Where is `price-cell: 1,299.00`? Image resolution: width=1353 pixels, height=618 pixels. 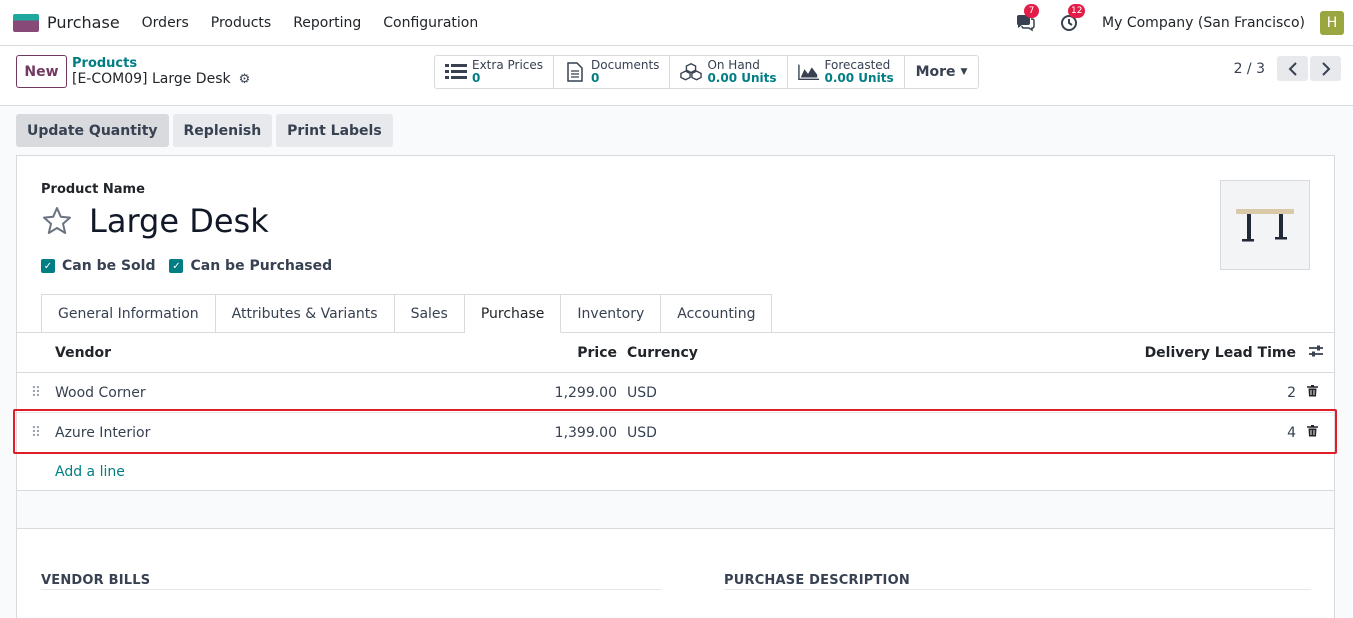 price-cell: 1,299.00 is located at coordinates (572, 393).